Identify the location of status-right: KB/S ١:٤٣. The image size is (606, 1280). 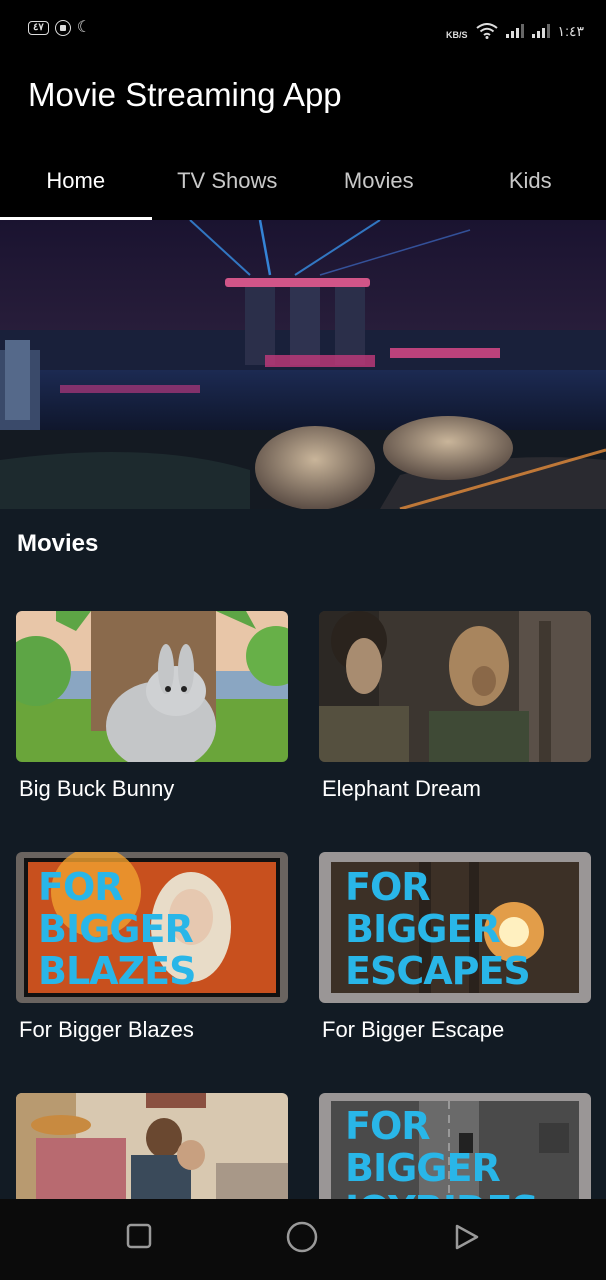
(515, 31).